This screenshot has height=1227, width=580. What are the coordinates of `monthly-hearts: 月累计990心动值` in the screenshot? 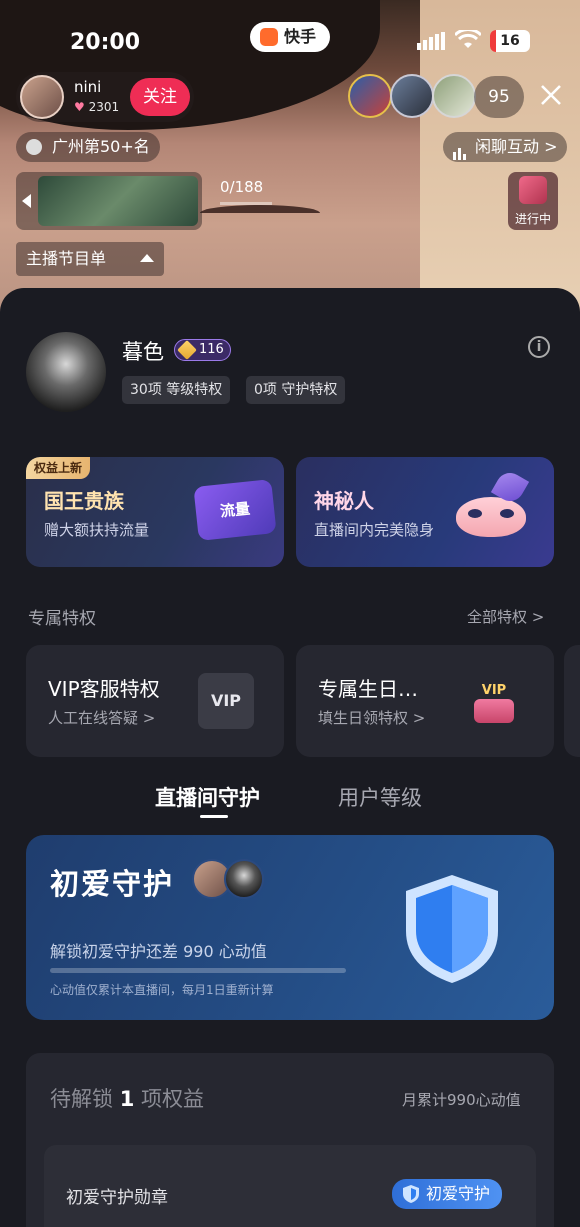 It's located at (461, 1100).